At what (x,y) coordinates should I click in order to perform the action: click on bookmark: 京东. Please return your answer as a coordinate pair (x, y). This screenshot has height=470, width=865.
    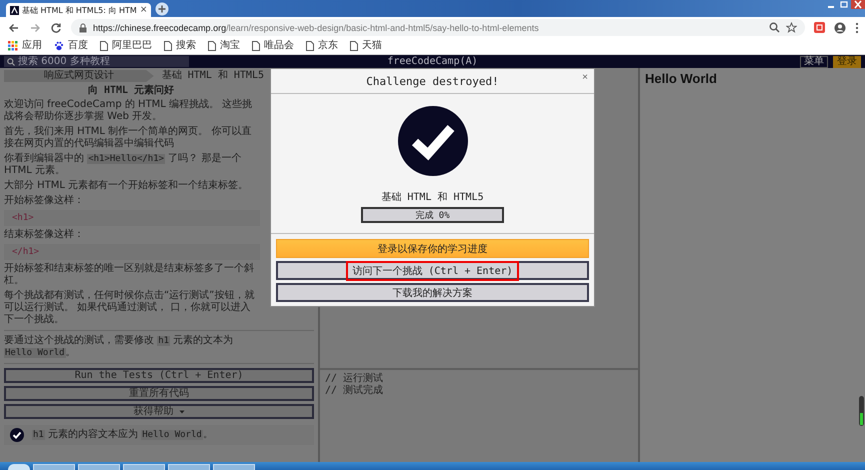
    Looking at the image, I should click on (322, 46).